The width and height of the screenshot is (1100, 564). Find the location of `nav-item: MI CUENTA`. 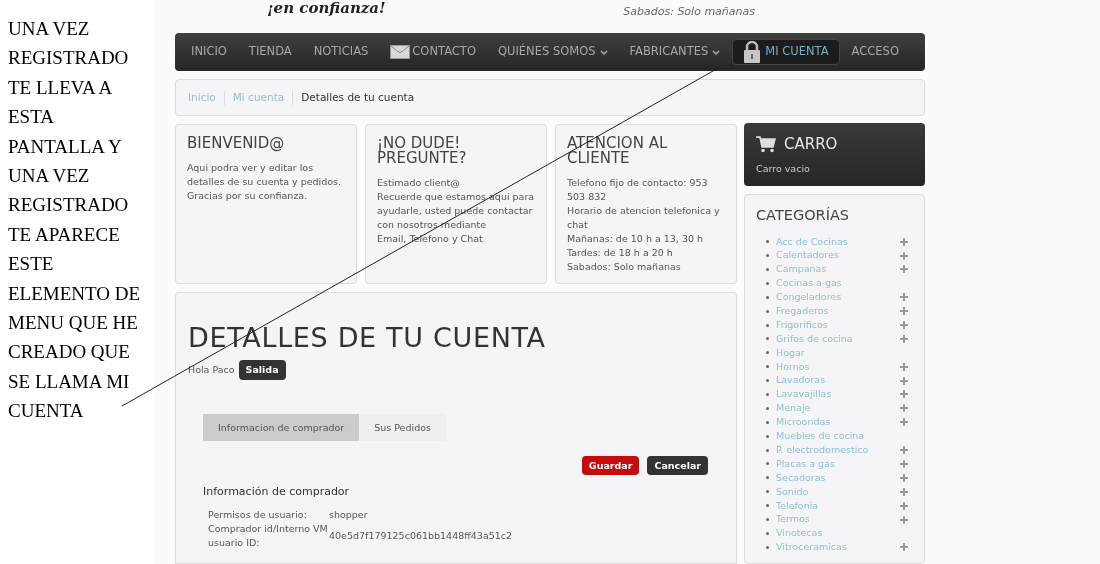

nav-item: MI CUENTA is located at coordinates (786, 52).